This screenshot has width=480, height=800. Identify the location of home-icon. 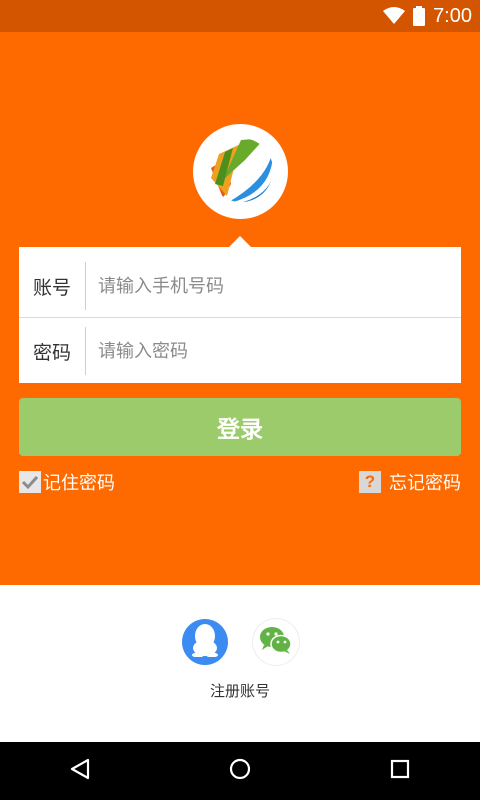
(240, 771).